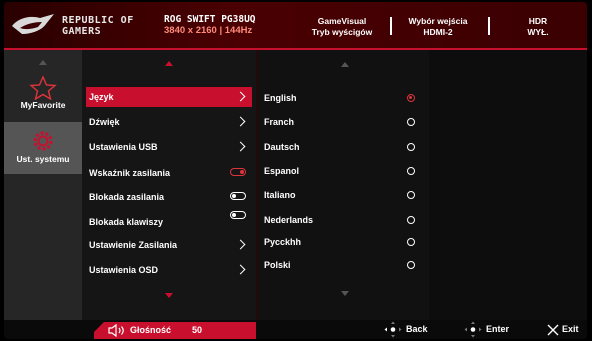  What do you see at coordinates (43, 62) in the screenshot?
I see `scroll-up-arrow-icon` at bounding box center [43, 62].